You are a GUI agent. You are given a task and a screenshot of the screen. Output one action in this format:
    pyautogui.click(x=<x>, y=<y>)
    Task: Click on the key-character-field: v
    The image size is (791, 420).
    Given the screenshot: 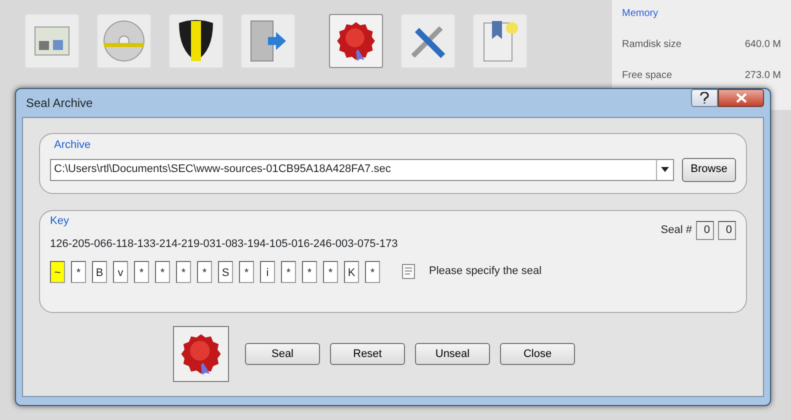 What is the action you would take?
    pyautogui.click(x=120, y=271)
    